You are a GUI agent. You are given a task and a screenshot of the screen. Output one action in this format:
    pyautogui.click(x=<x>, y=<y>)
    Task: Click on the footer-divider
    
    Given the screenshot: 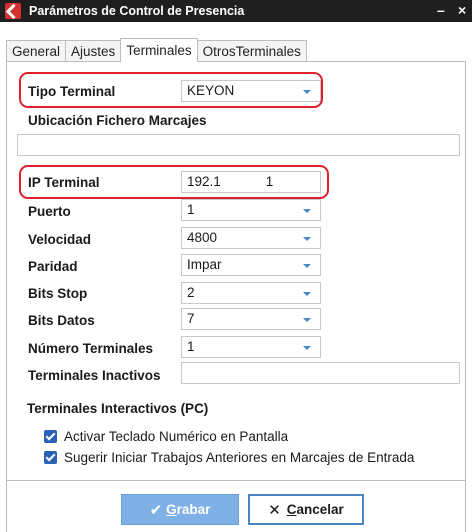 What is the action you would take?
    pyautogui.click(x=236, y=480)
    